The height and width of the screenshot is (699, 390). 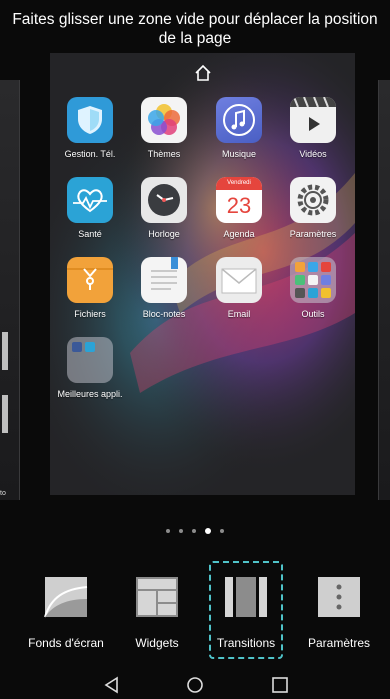 I want to click on widgets-option: Widgets, so click(x=157, y=612).